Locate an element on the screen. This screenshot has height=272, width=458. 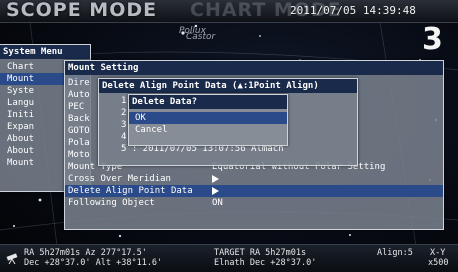
mount-setting-title: Mount Setting is located at coordinates (254, 68).